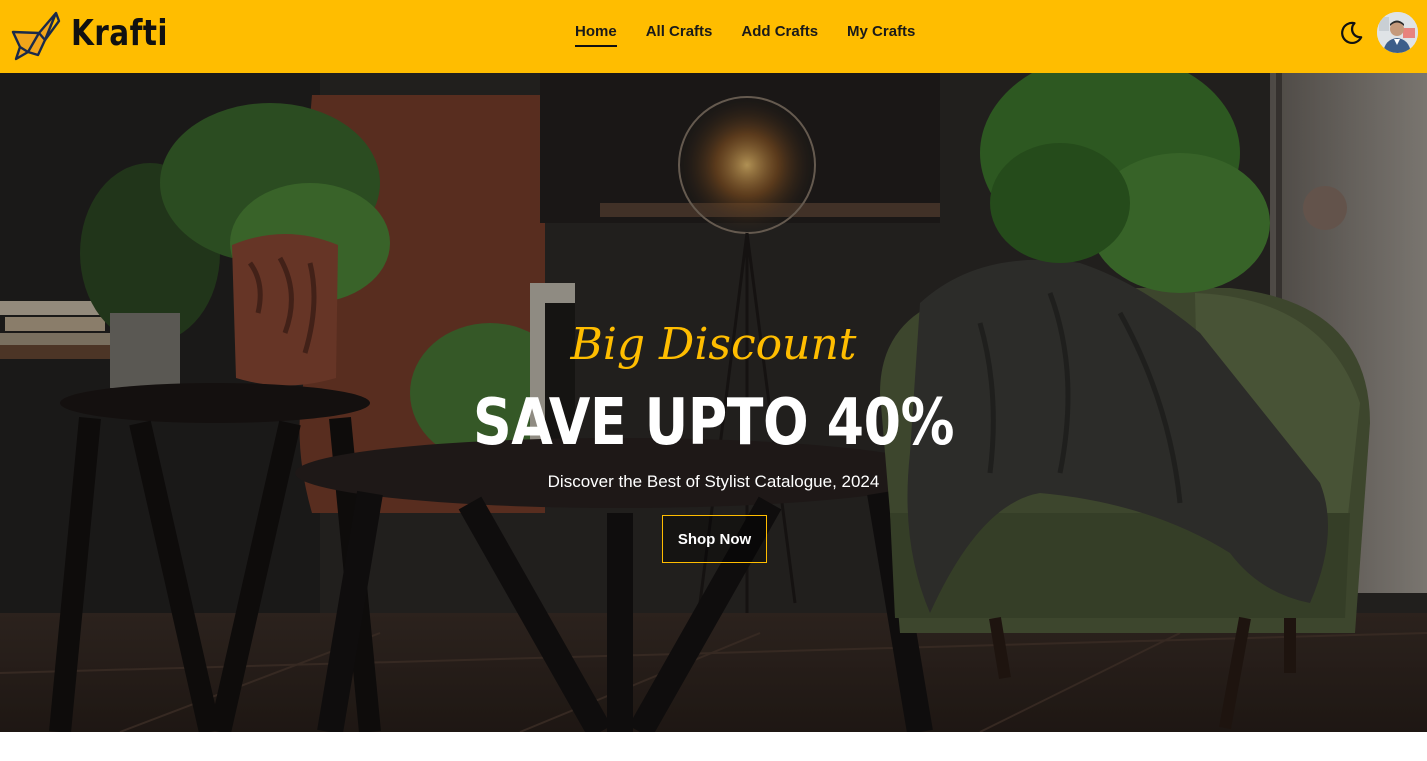 The height and width of the screenshot is (761, 1427). I want to click on hero-headline: SAVE UPTO 40%, so click(713, 423).